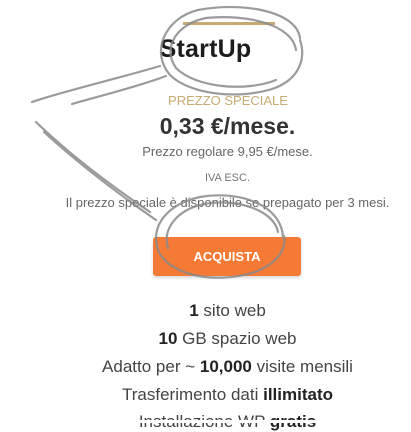  I want to click on buy-button: ACQUISTA, so click(227, 256).